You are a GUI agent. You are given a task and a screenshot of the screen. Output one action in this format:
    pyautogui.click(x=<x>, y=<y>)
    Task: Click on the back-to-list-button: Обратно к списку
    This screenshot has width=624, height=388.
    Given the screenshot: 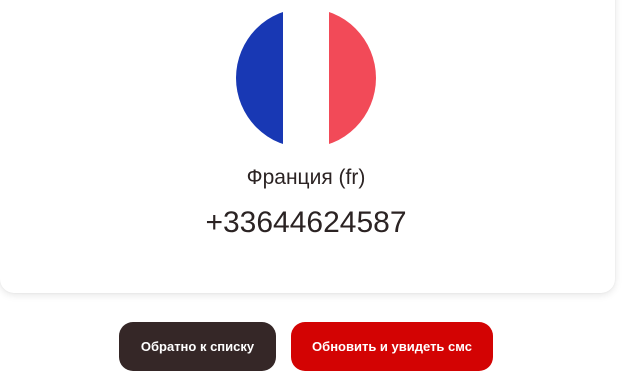 What is the action you would take?
    pyautogui.click(x=197, y=346)
    